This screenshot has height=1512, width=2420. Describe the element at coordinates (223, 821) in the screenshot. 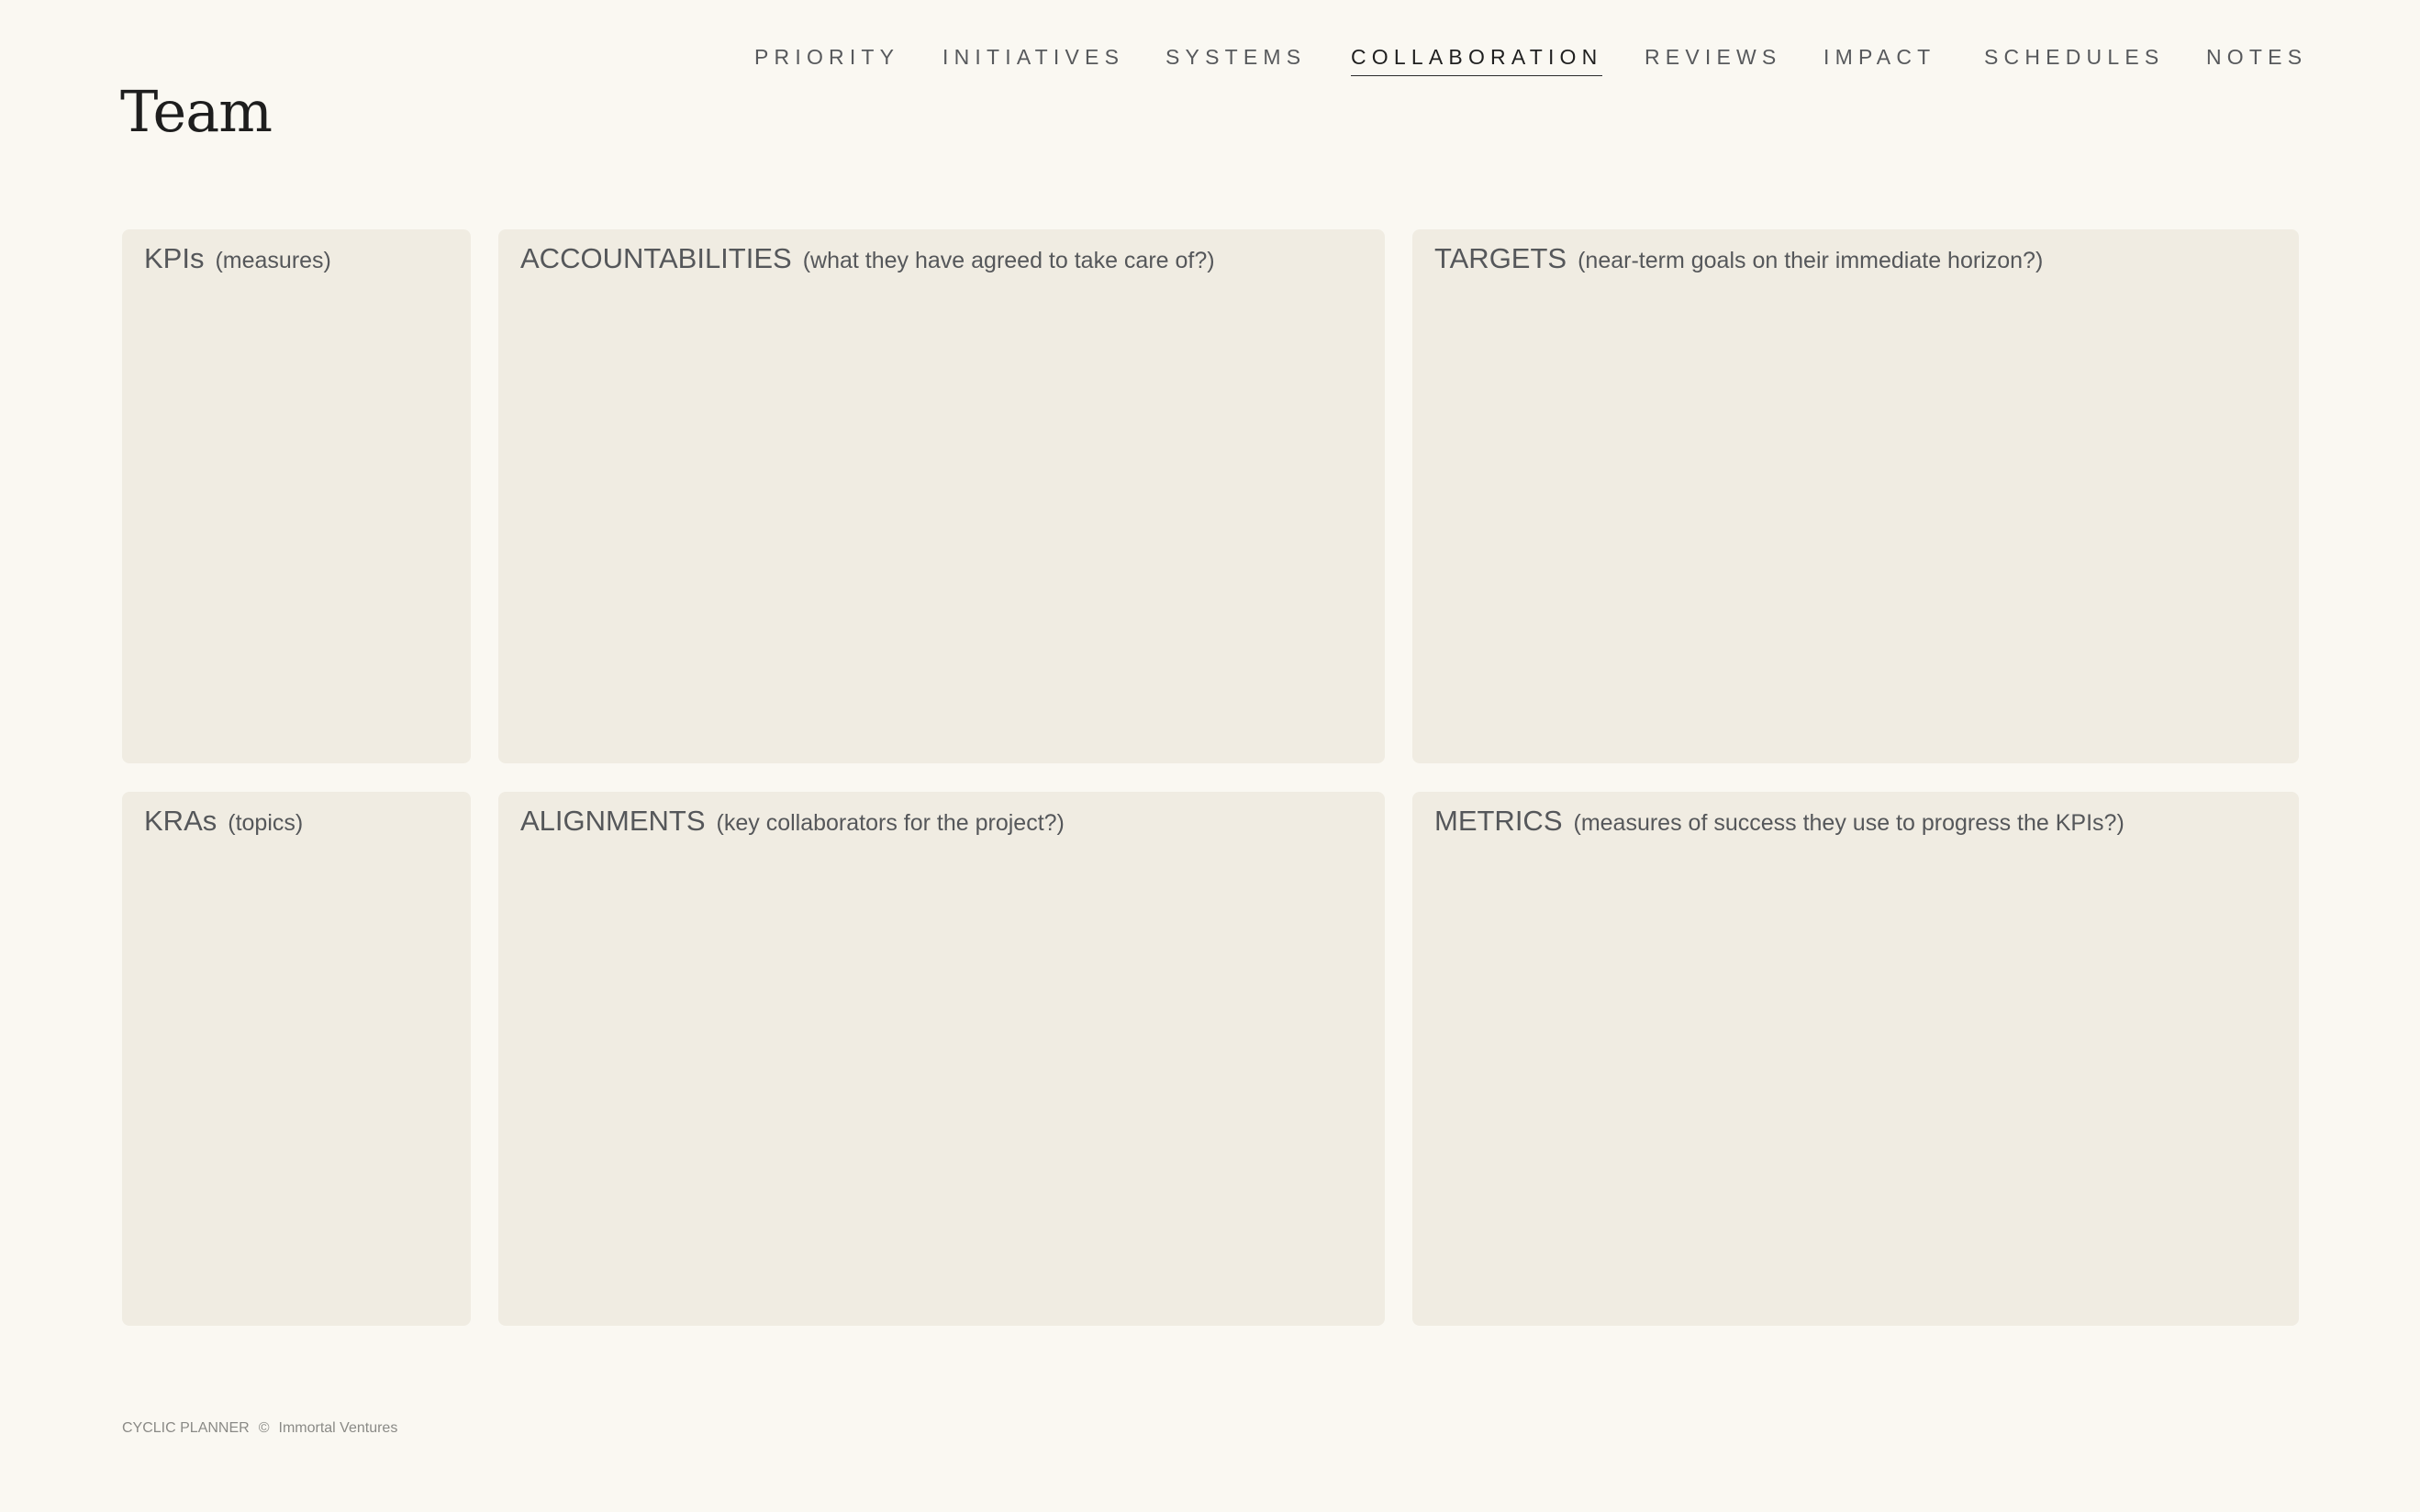

I see `kras-card-header: KRAs (topics)` at that location.